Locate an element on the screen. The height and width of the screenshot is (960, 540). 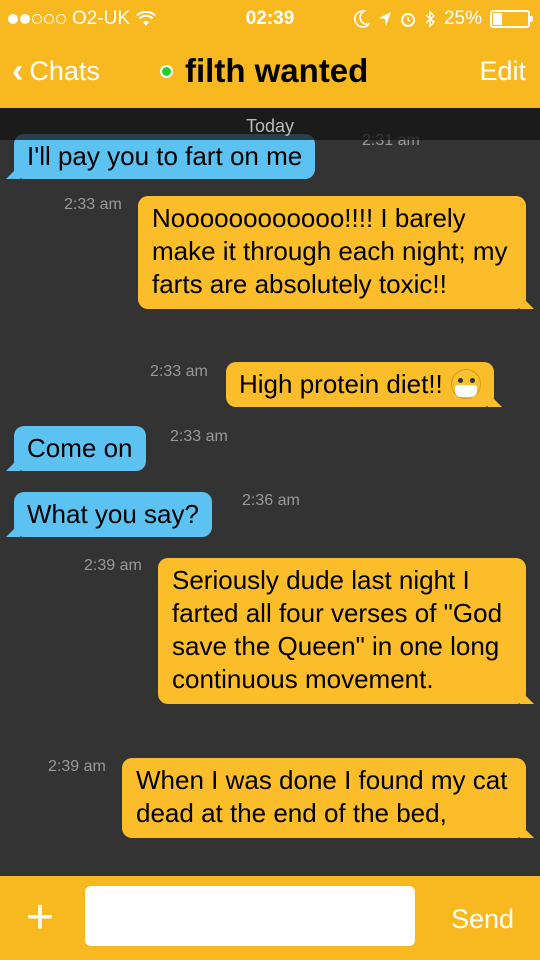
chevron-left-icon: ‹ is located at coordinates (18, 71).